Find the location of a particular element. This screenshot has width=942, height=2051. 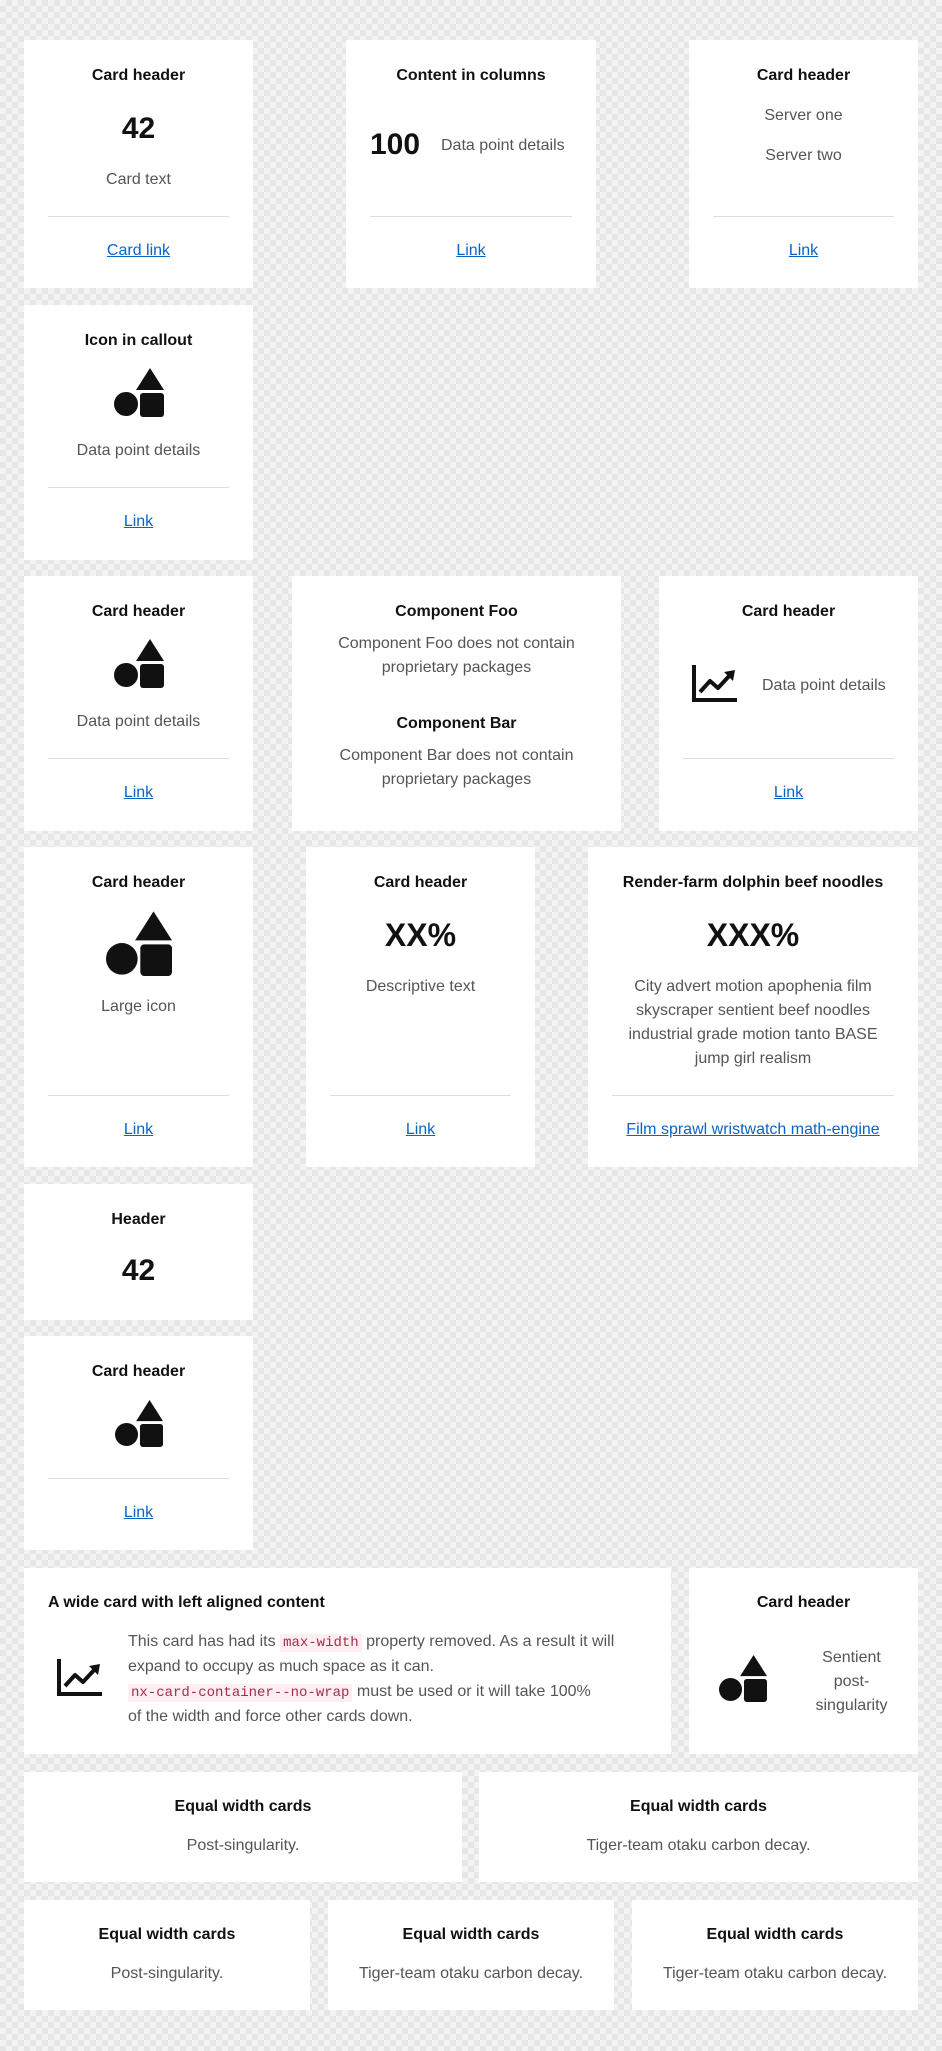

component-bar-desc-2: proprietary packages is located at coordinates (456, 779).